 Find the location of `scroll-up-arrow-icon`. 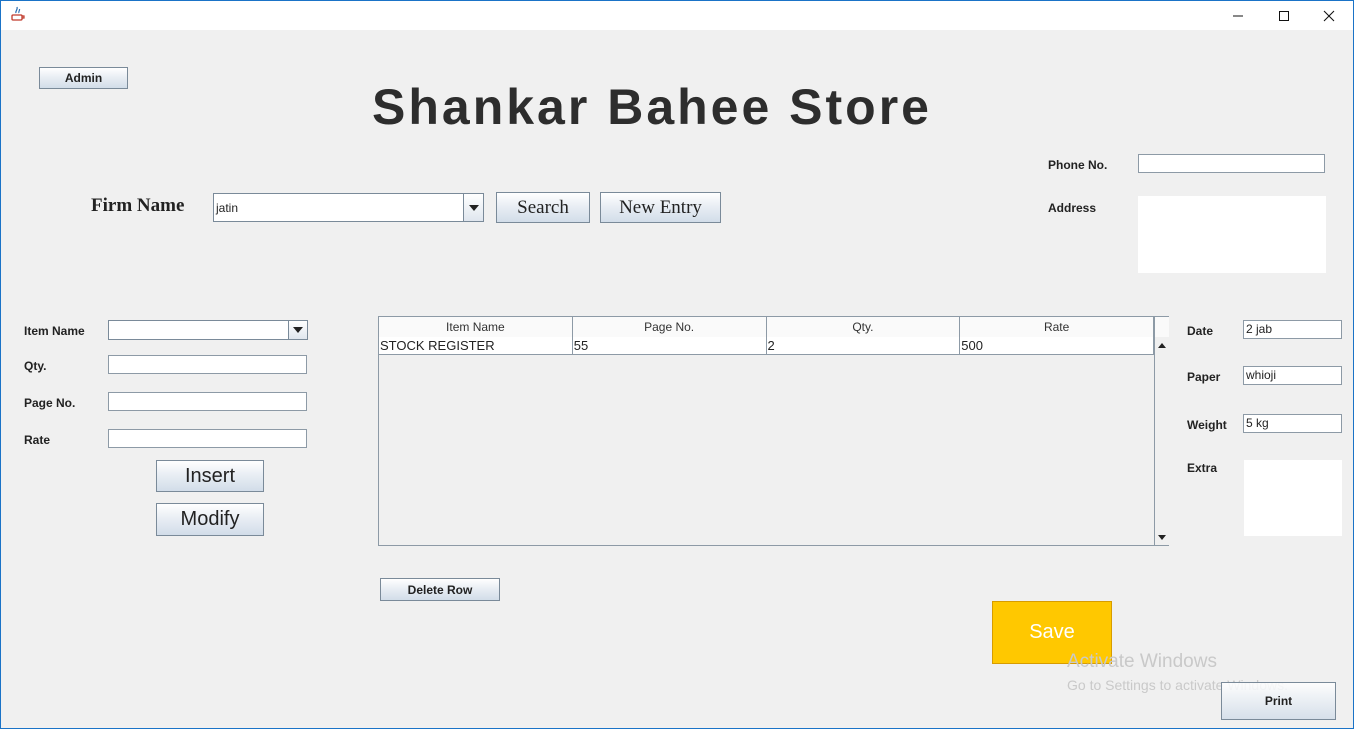

scroll-up-arrow-icon is located at coordinates (1162, 345).